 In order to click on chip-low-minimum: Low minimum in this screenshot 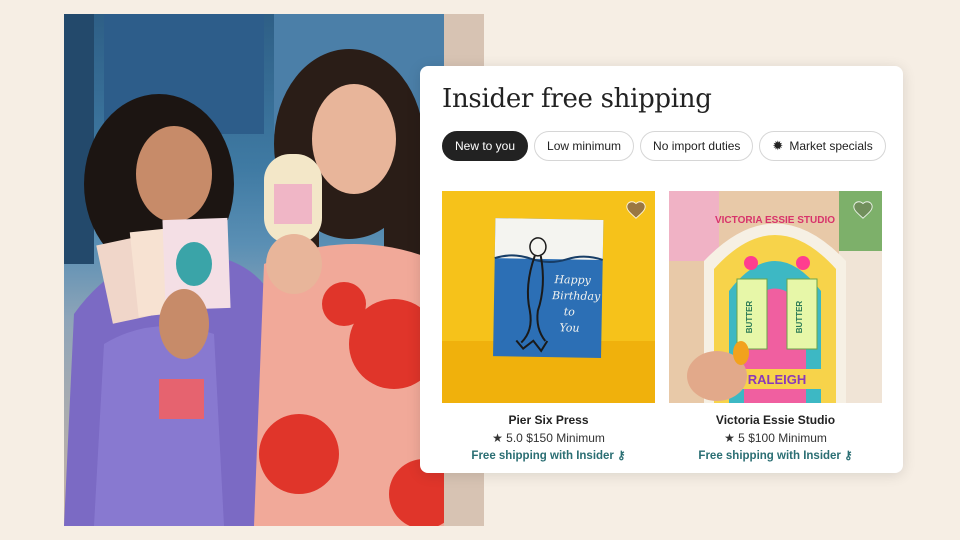, I will do `click(584, 146)`.